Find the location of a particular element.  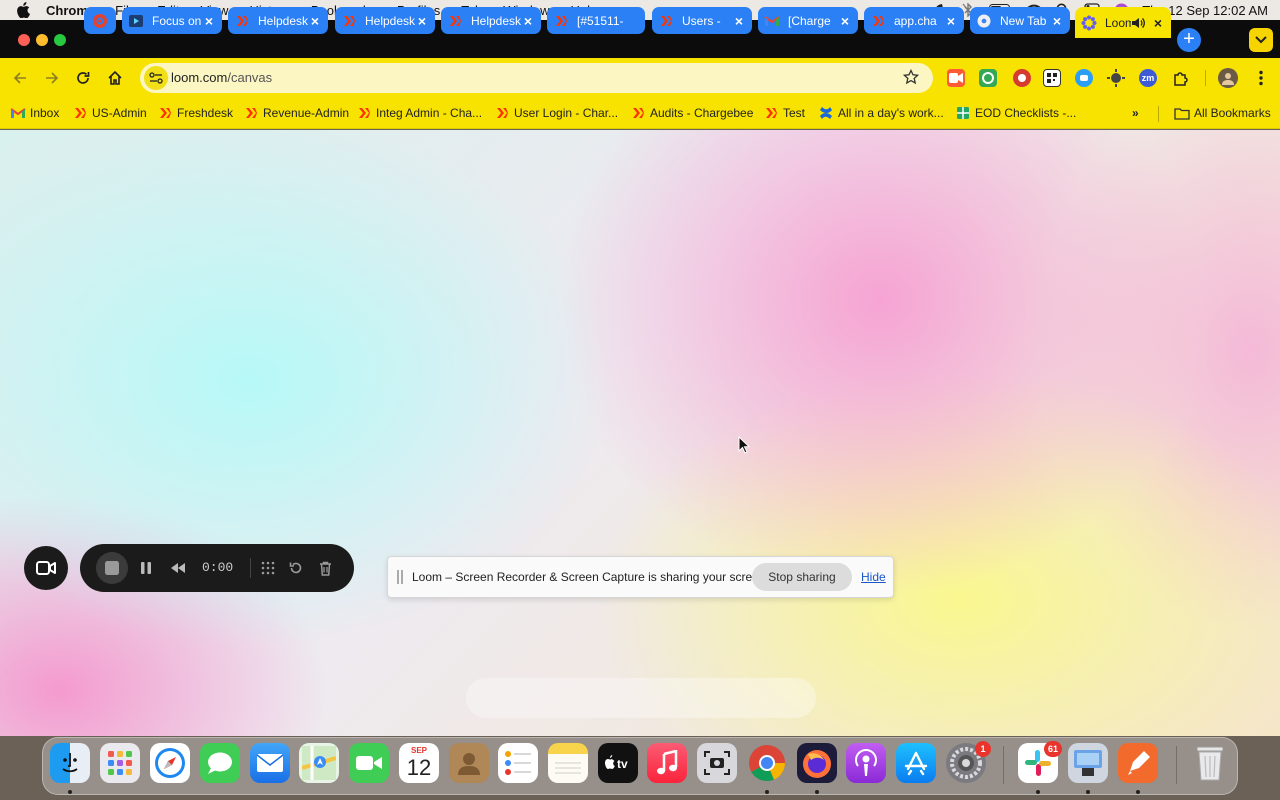

messages-icon is located at coordinates (220, 763).